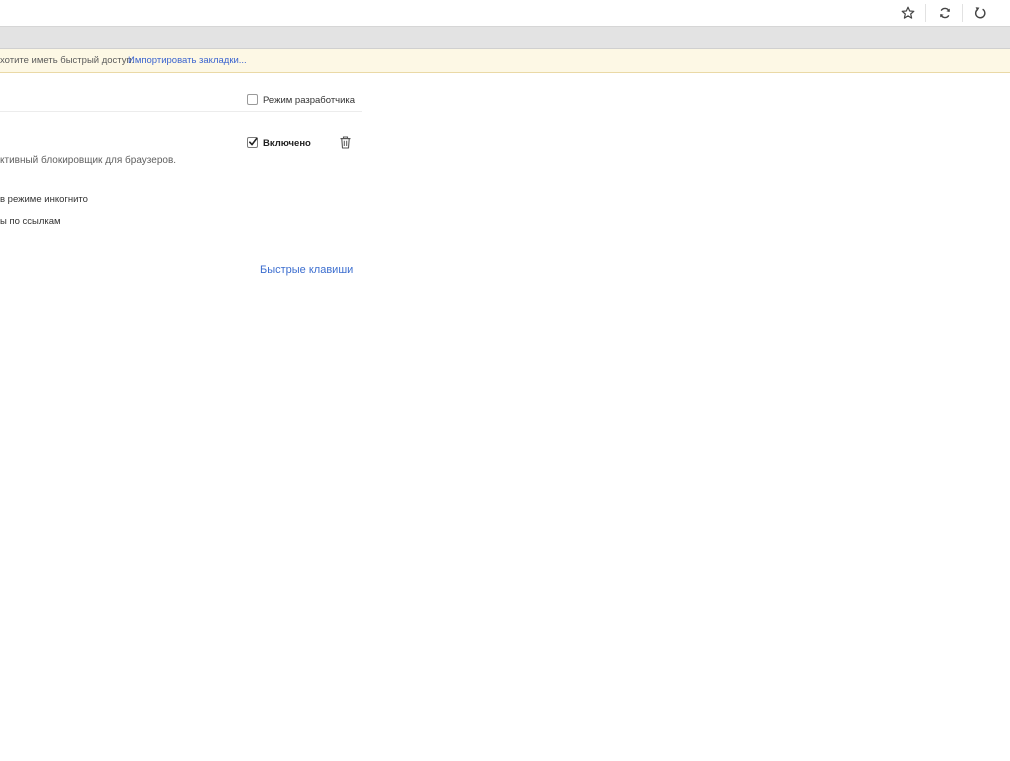 The width and height of the screenshot is (1010, 761). I want to click on header-divider, so click(181, 111).